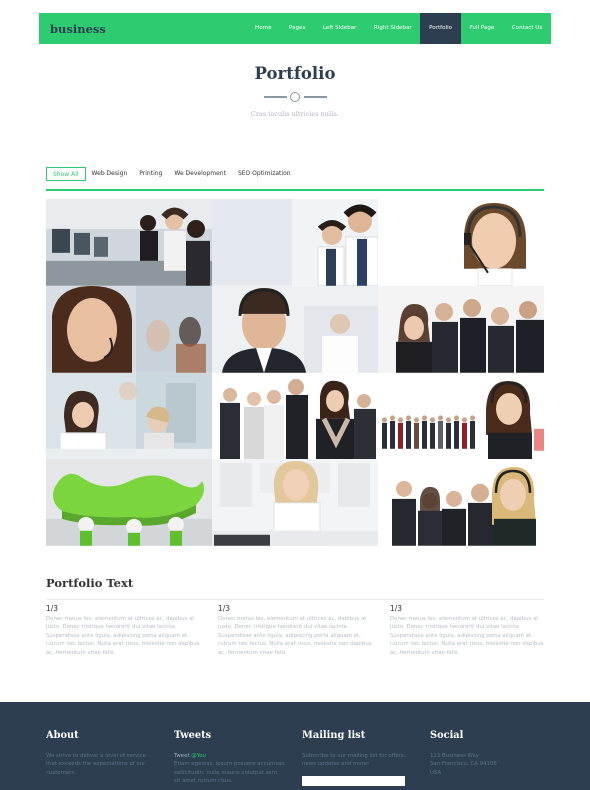 This screenshot has height=790, width=590. What do you see at coordinates (66, 174) in the screenshot?
I see `filter-show-all: Show All` at bounding box center [66, 174].